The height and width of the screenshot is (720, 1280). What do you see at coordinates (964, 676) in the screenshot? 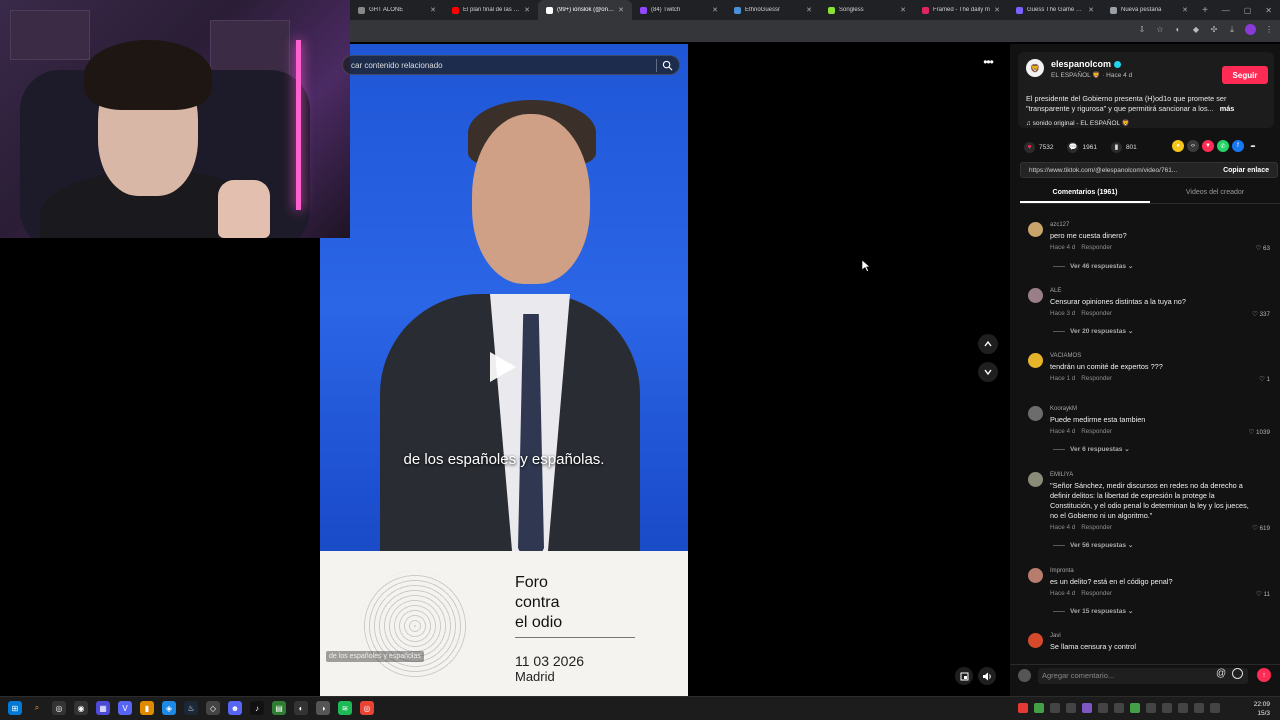
I see `pip-button` at bounding box center [964, 676].